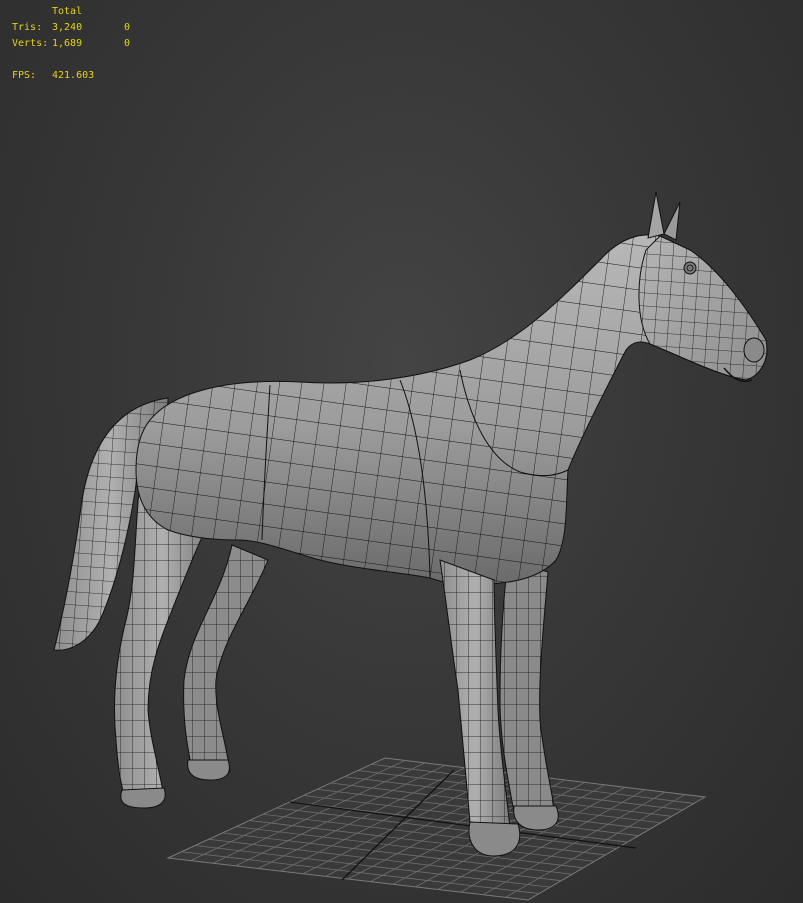  I want to click on horse-far-front-leg, so click(528, 690).